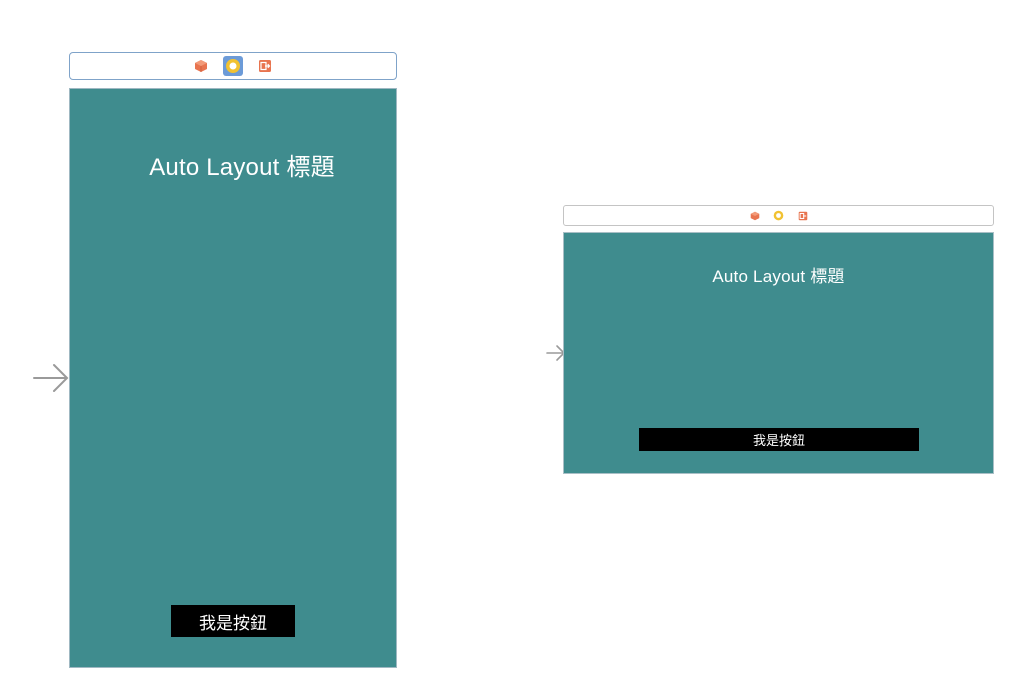  What do you see at coordinates (778, 353) in the screenshot?
I see `landscape-root-view: Auto Layout 標題 我是按鈕` at bounding box center [778, 353].